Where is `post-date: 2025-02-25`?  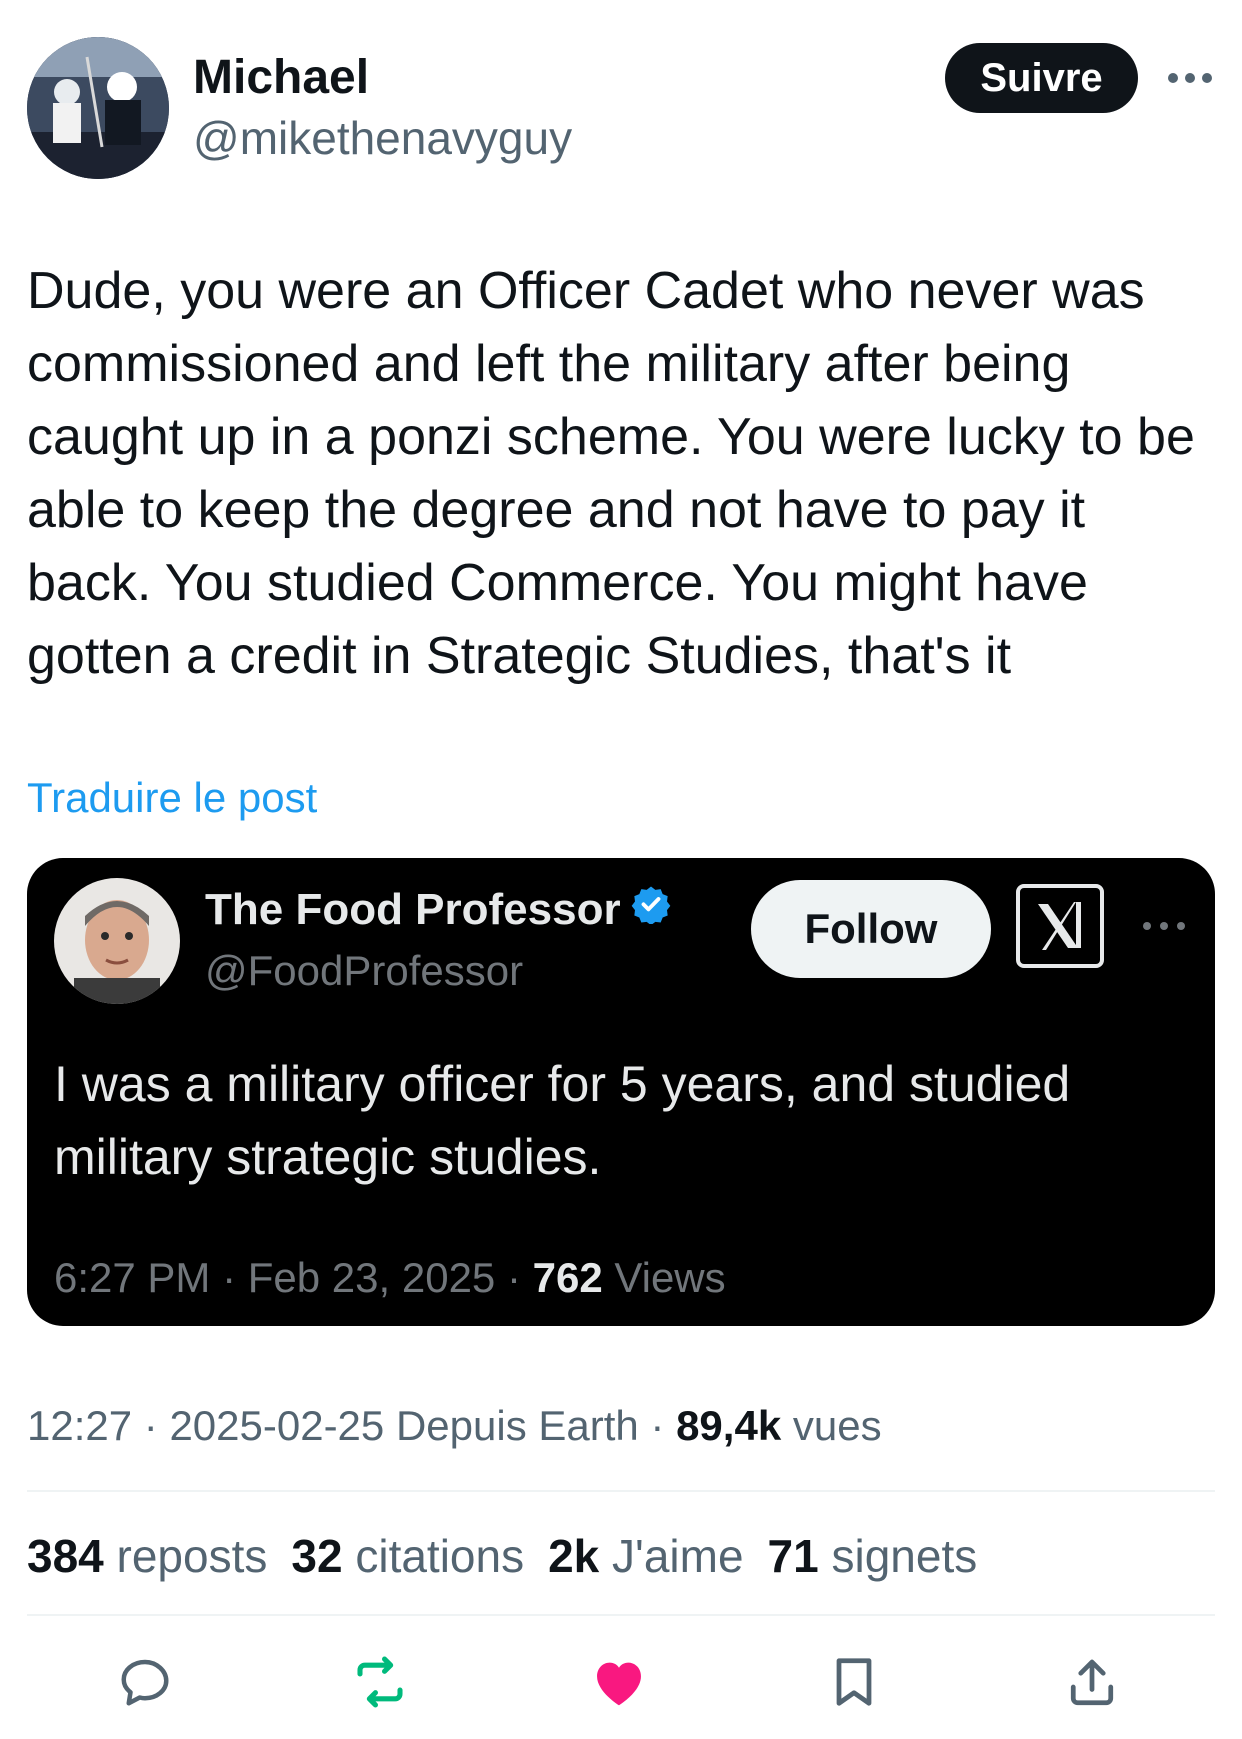 post-date: 2025-02-25 is located at coordinates (276, 1425).